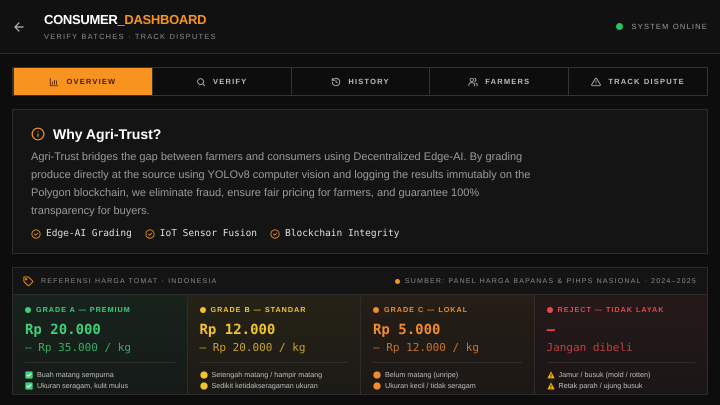 This screenshot has height=405, width=720. What do you see at coordinates (281, 184) in the screenshot?
I see `info-text: Agri-Trust bridges the gap between farmers and consumers using Decentralized Edge-AI. By grading produce directly at the source using YOLOv8 computer vision and logging the results immutably on the Polygon blockchain, we eliminate fraud, ensure fair pricing for farmers, and guarantee 100% transparency for buyers.` at bounding box center [281, 184].